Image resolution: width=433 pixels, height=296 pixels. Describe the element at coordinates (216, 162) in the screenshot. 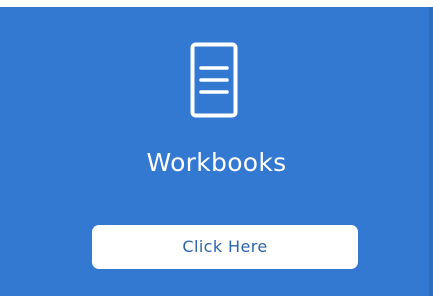

I see `card-title: Workbooks` at that location.